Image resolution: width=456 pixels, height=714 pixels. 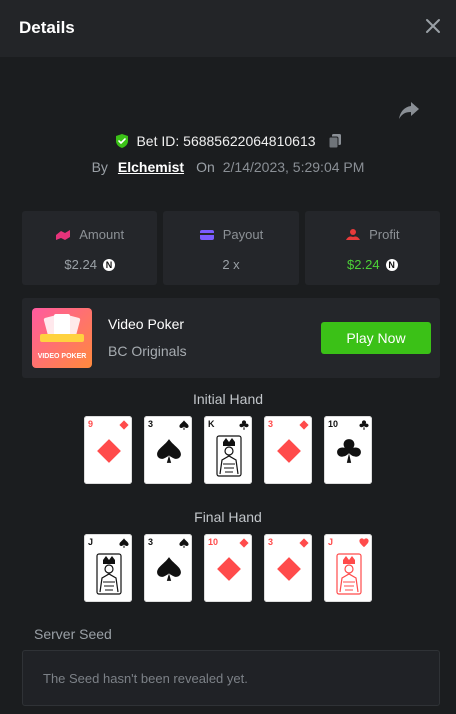 What do you see at coordinates (91, 424) in the screenshot?
I see `card-rank: 9` at bounding box center [91, 424].